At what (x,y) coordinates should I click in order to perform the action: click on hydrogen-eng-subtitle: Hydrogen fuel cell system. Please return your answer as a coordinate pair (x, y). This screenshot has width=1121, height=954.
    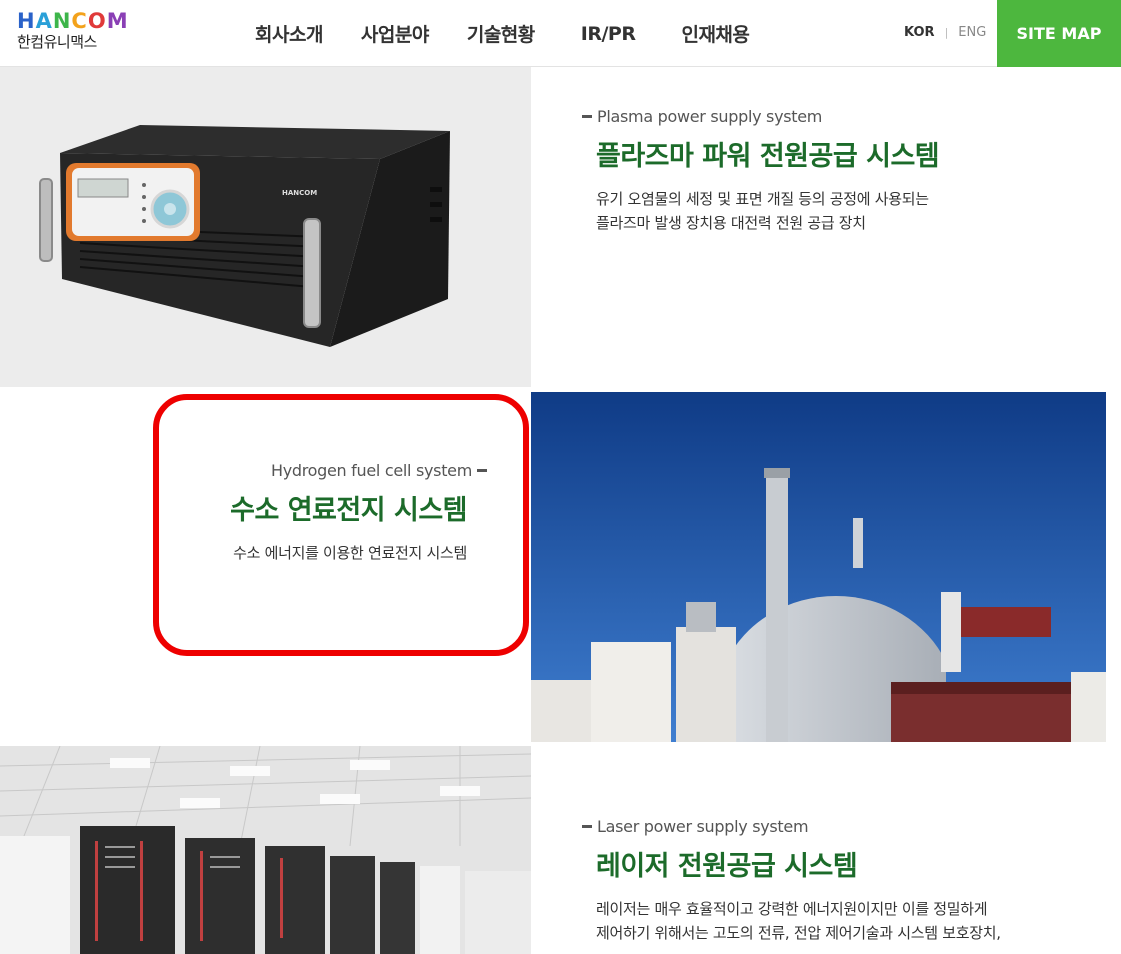
    Looking at the image, I should click on (320, 470).